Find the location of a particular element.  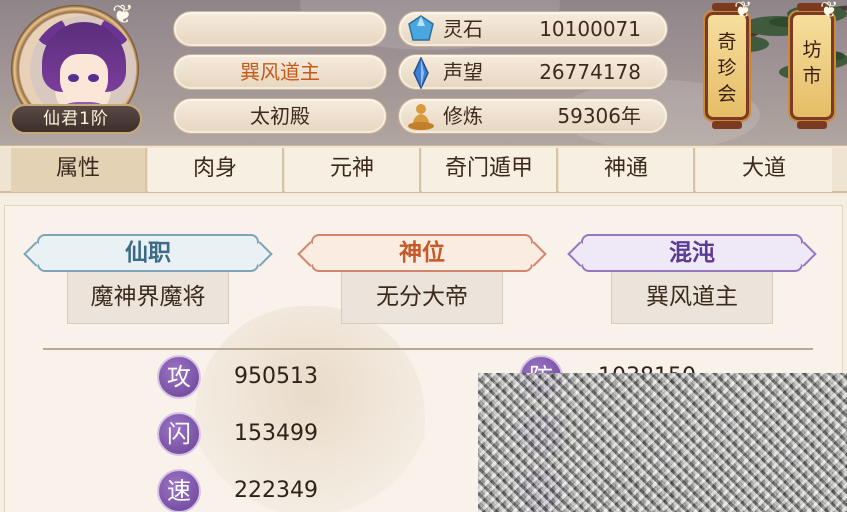

dodge-icon: 闪 is located at coordinates (179, 434).